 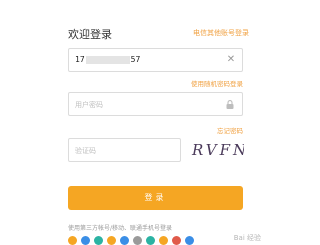 I want to click on forgot-password-link: 忘记密码, so click(x=230, y=130).